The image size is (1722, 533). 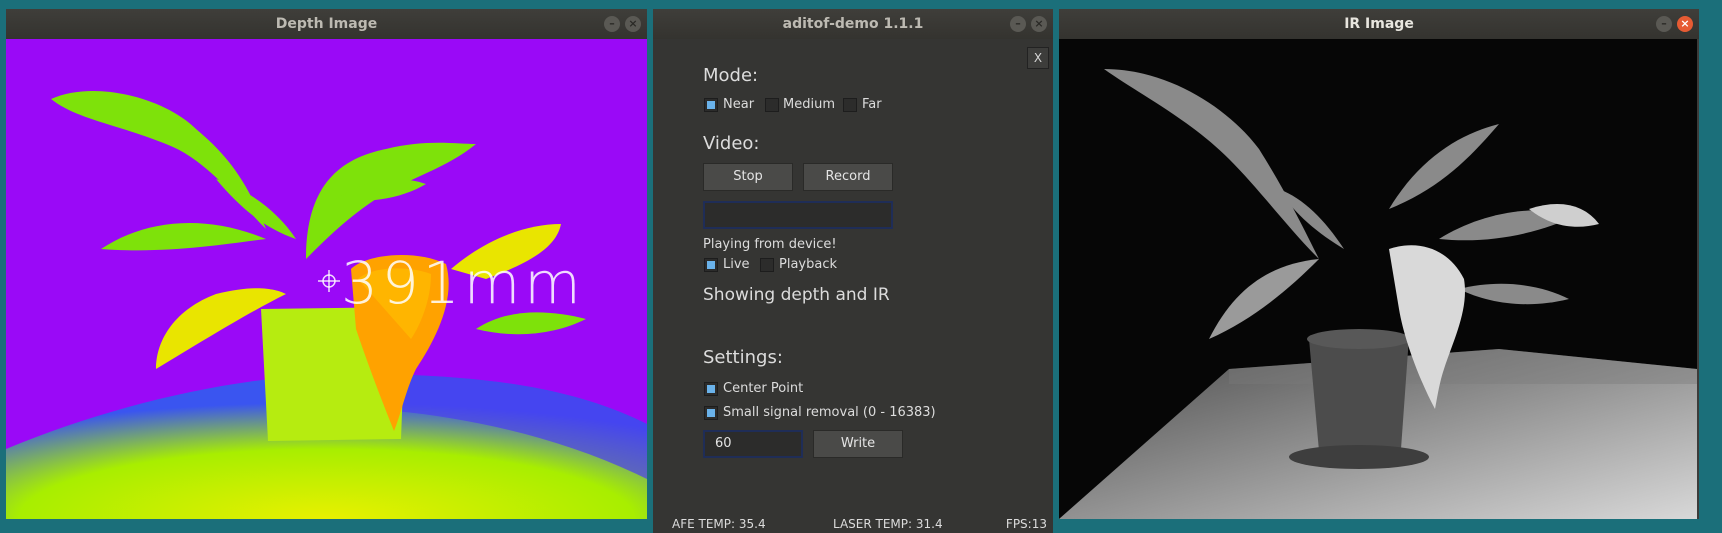 What do you see at coordinates (743, 357) in the screenshot?
I see `settings-heading: Settings:` at bounding box center [743, 357].